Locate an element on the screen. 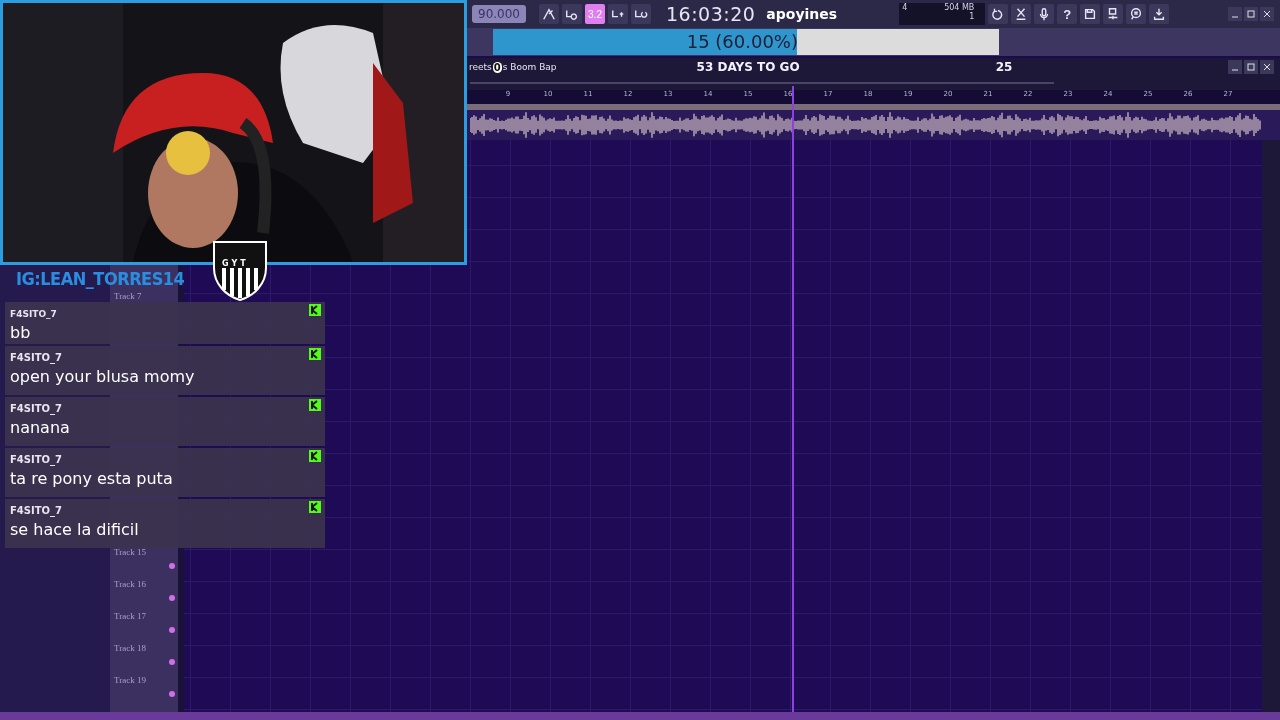  countdown-text: 53 DAYS TO GO is located at coordinates (748, 67).